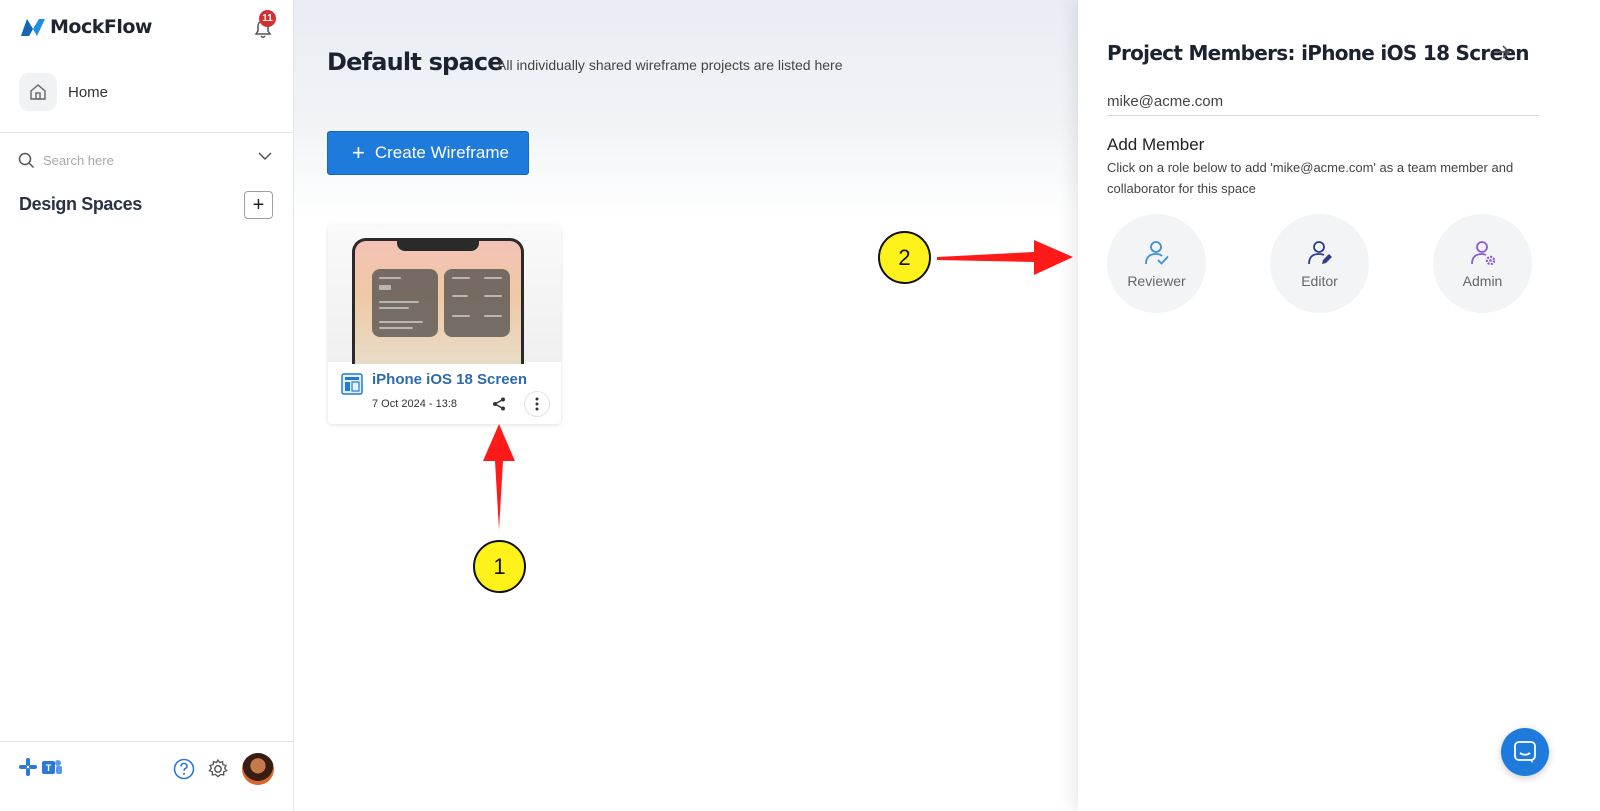  I want to click on role-label: Admin, so click(1482, 280).